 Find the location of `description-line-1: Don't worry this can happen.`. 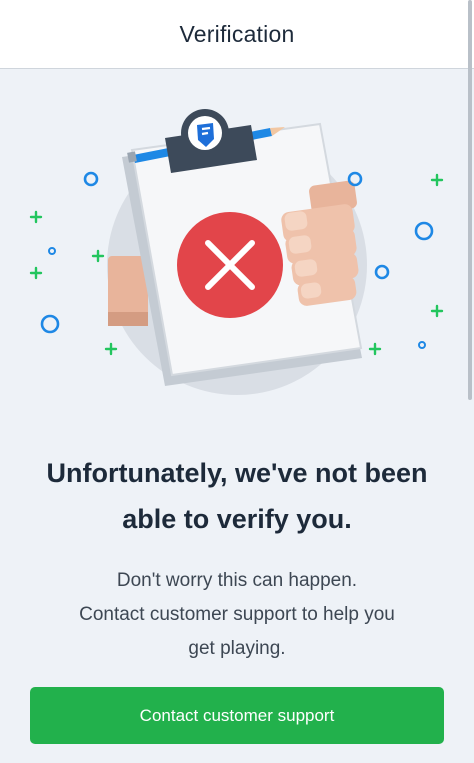

description-line-1: Don't worry this can happen. is located at coordinates (237, 580).